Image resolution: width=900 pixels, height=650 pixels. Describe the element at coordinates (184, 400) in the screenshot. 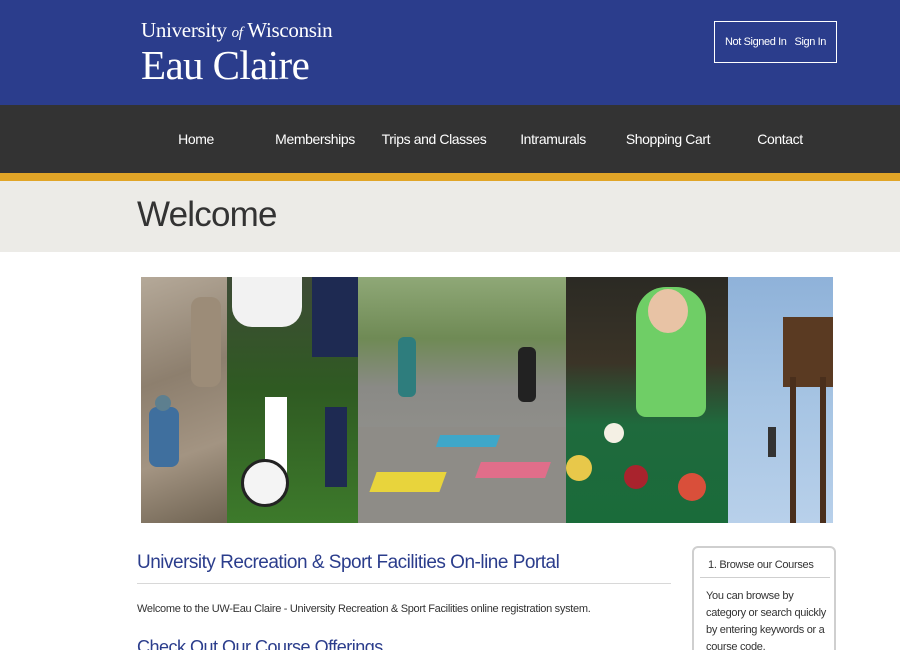

I see `banner-rock-climbing-photo` at that location.